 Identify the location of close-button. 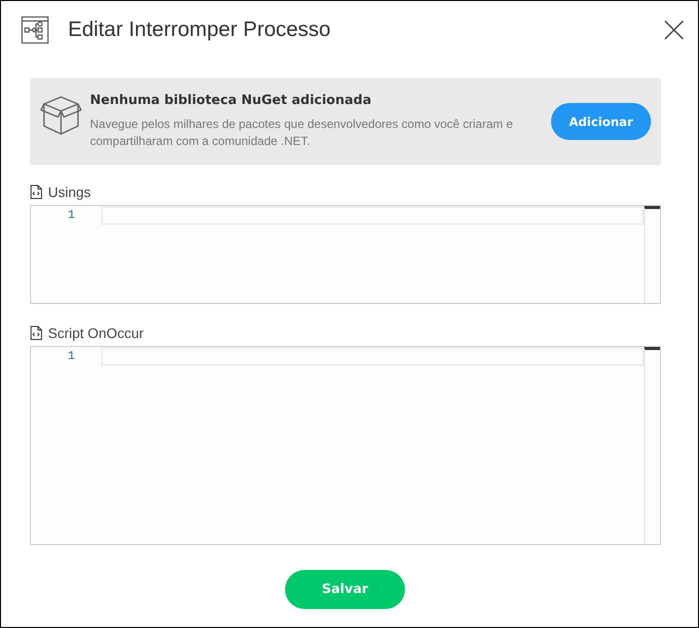
(674, 30).